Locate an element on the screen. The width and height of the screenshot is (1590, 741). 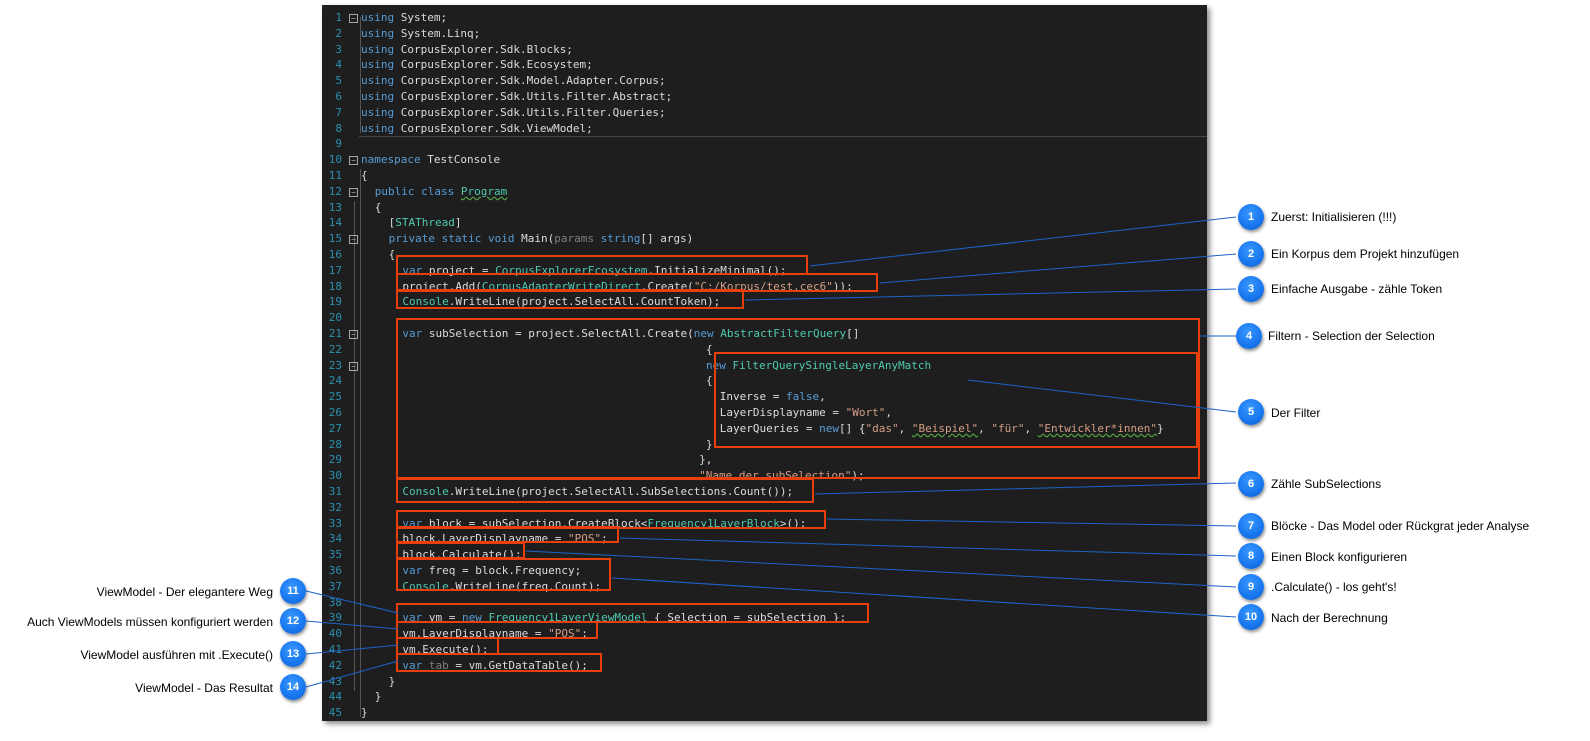
callout-label-14: ViewModel - Das Resultat is located at coordinates (204, 688).